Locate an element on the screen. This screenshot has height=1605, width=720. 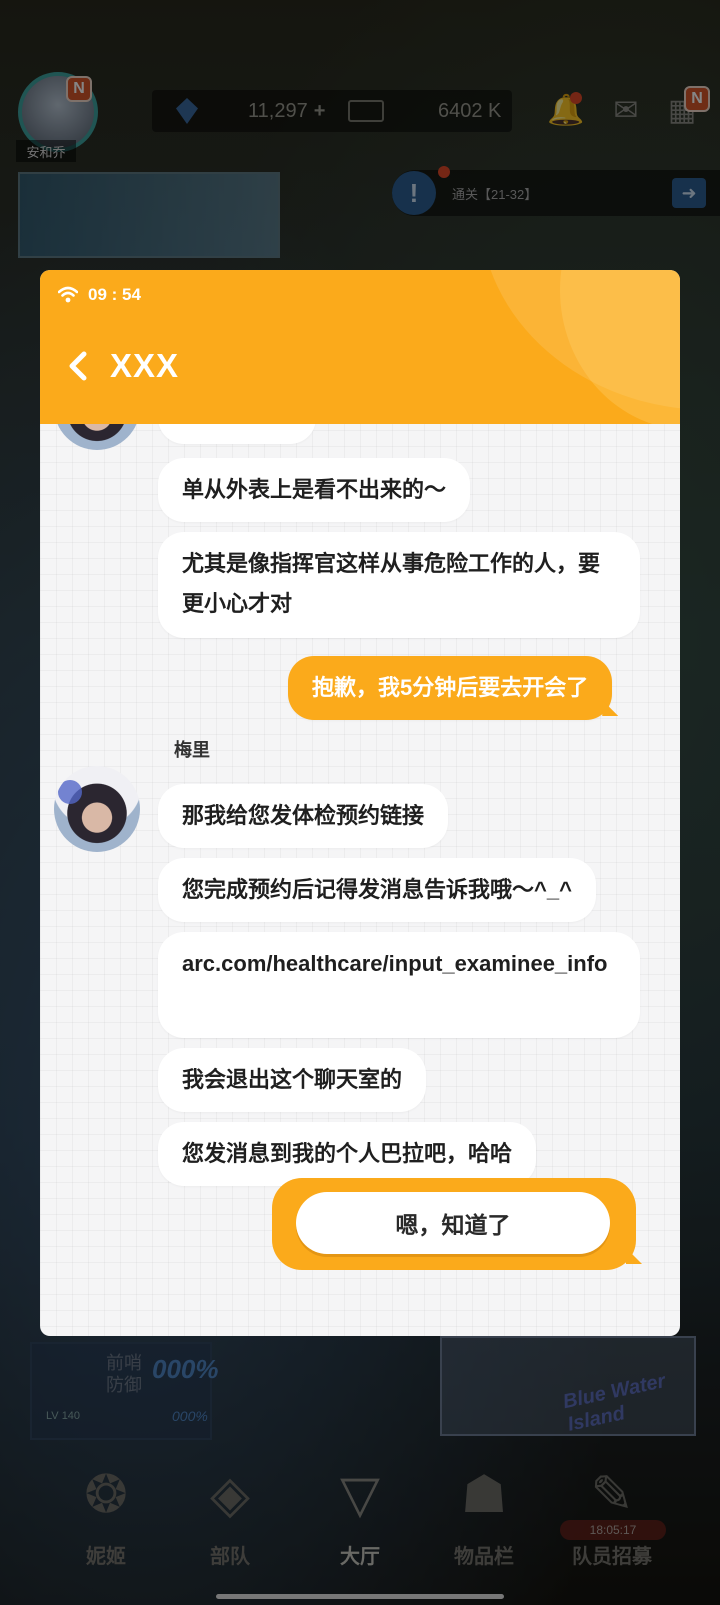
chat-title: XXX is located at coordinates (145, 365).